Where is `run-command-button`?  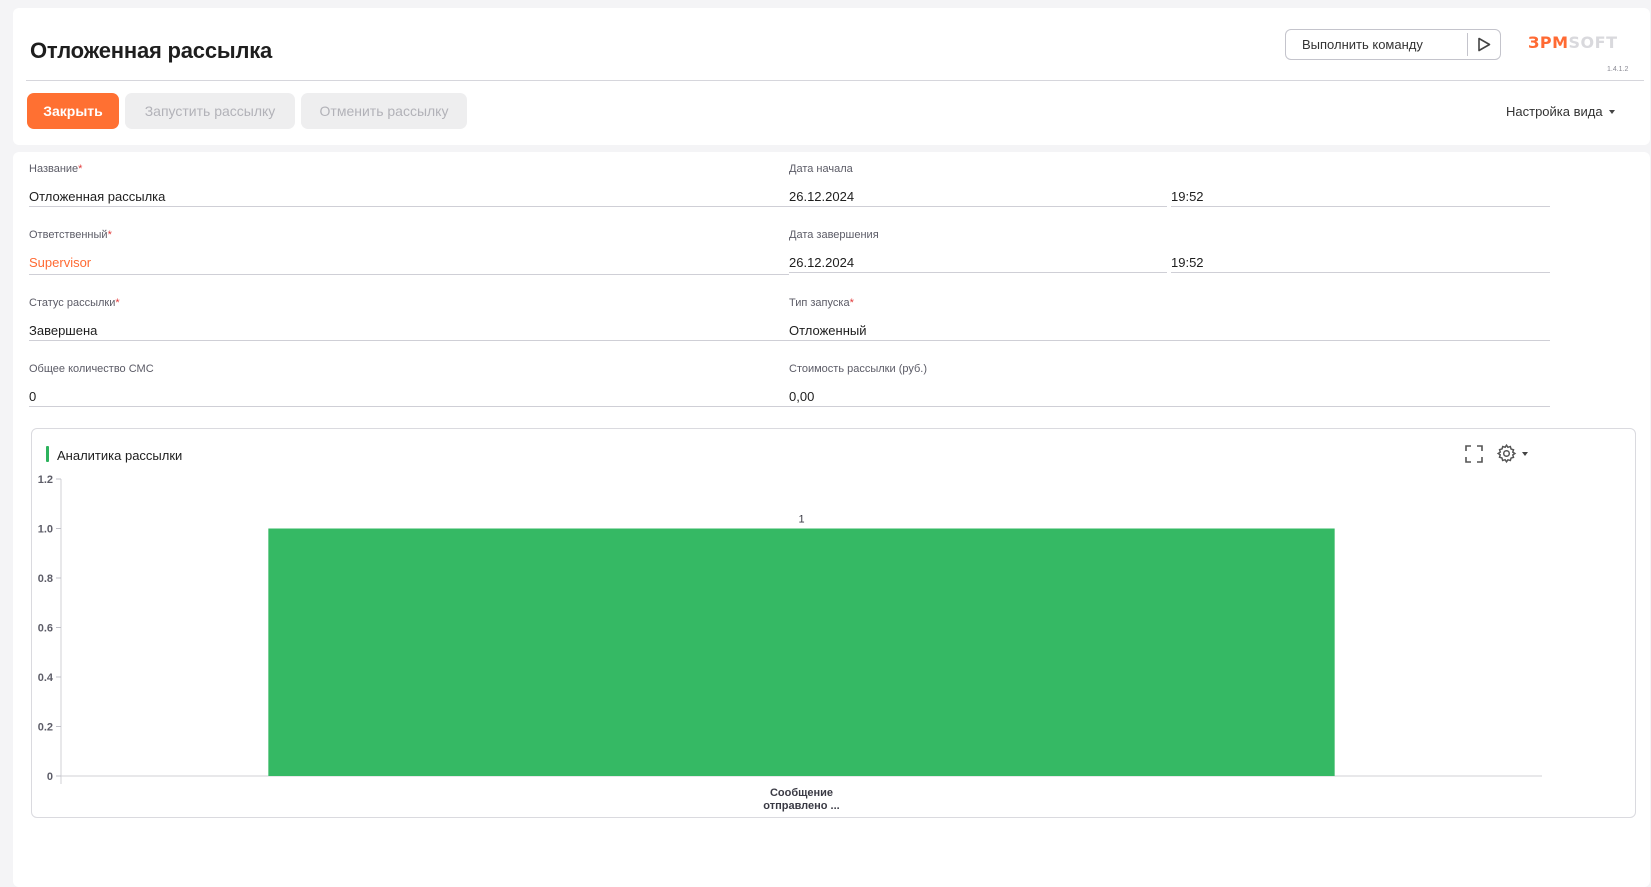
run-command-button is located at coordinates (1484, 44).